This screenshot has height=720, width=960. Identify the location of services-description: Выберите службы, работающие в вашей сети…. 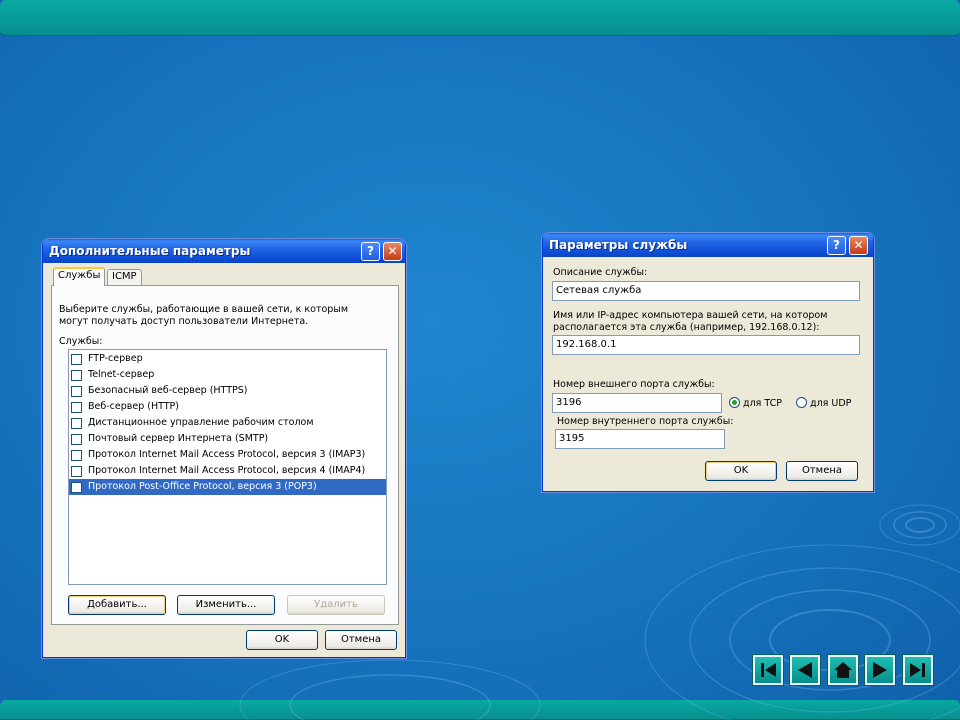
(203, 315).